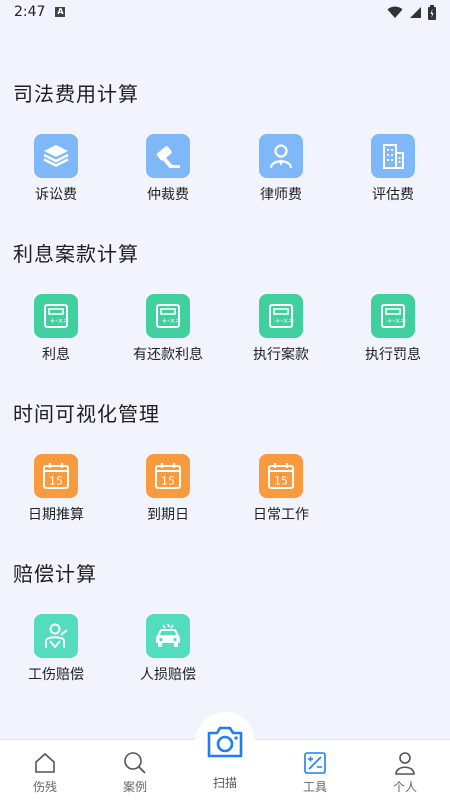 The image size is (450, 800). I want to click on tool-label: 利息, so click(56, 355).